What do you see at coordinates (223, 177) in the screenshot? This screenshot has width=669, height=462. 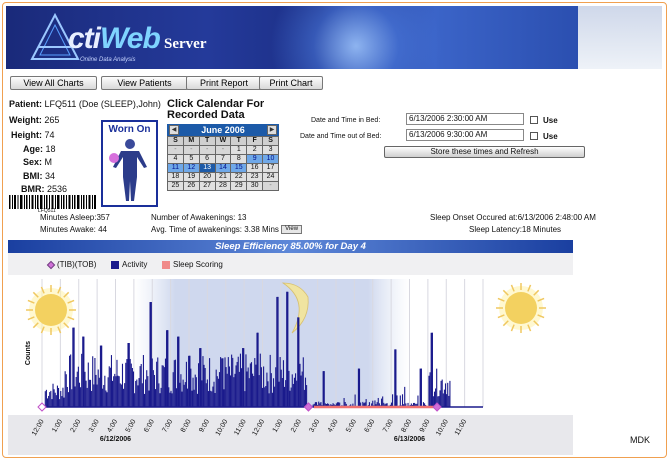 I see `calendar-day: 21` at bounding box center [223, 177].